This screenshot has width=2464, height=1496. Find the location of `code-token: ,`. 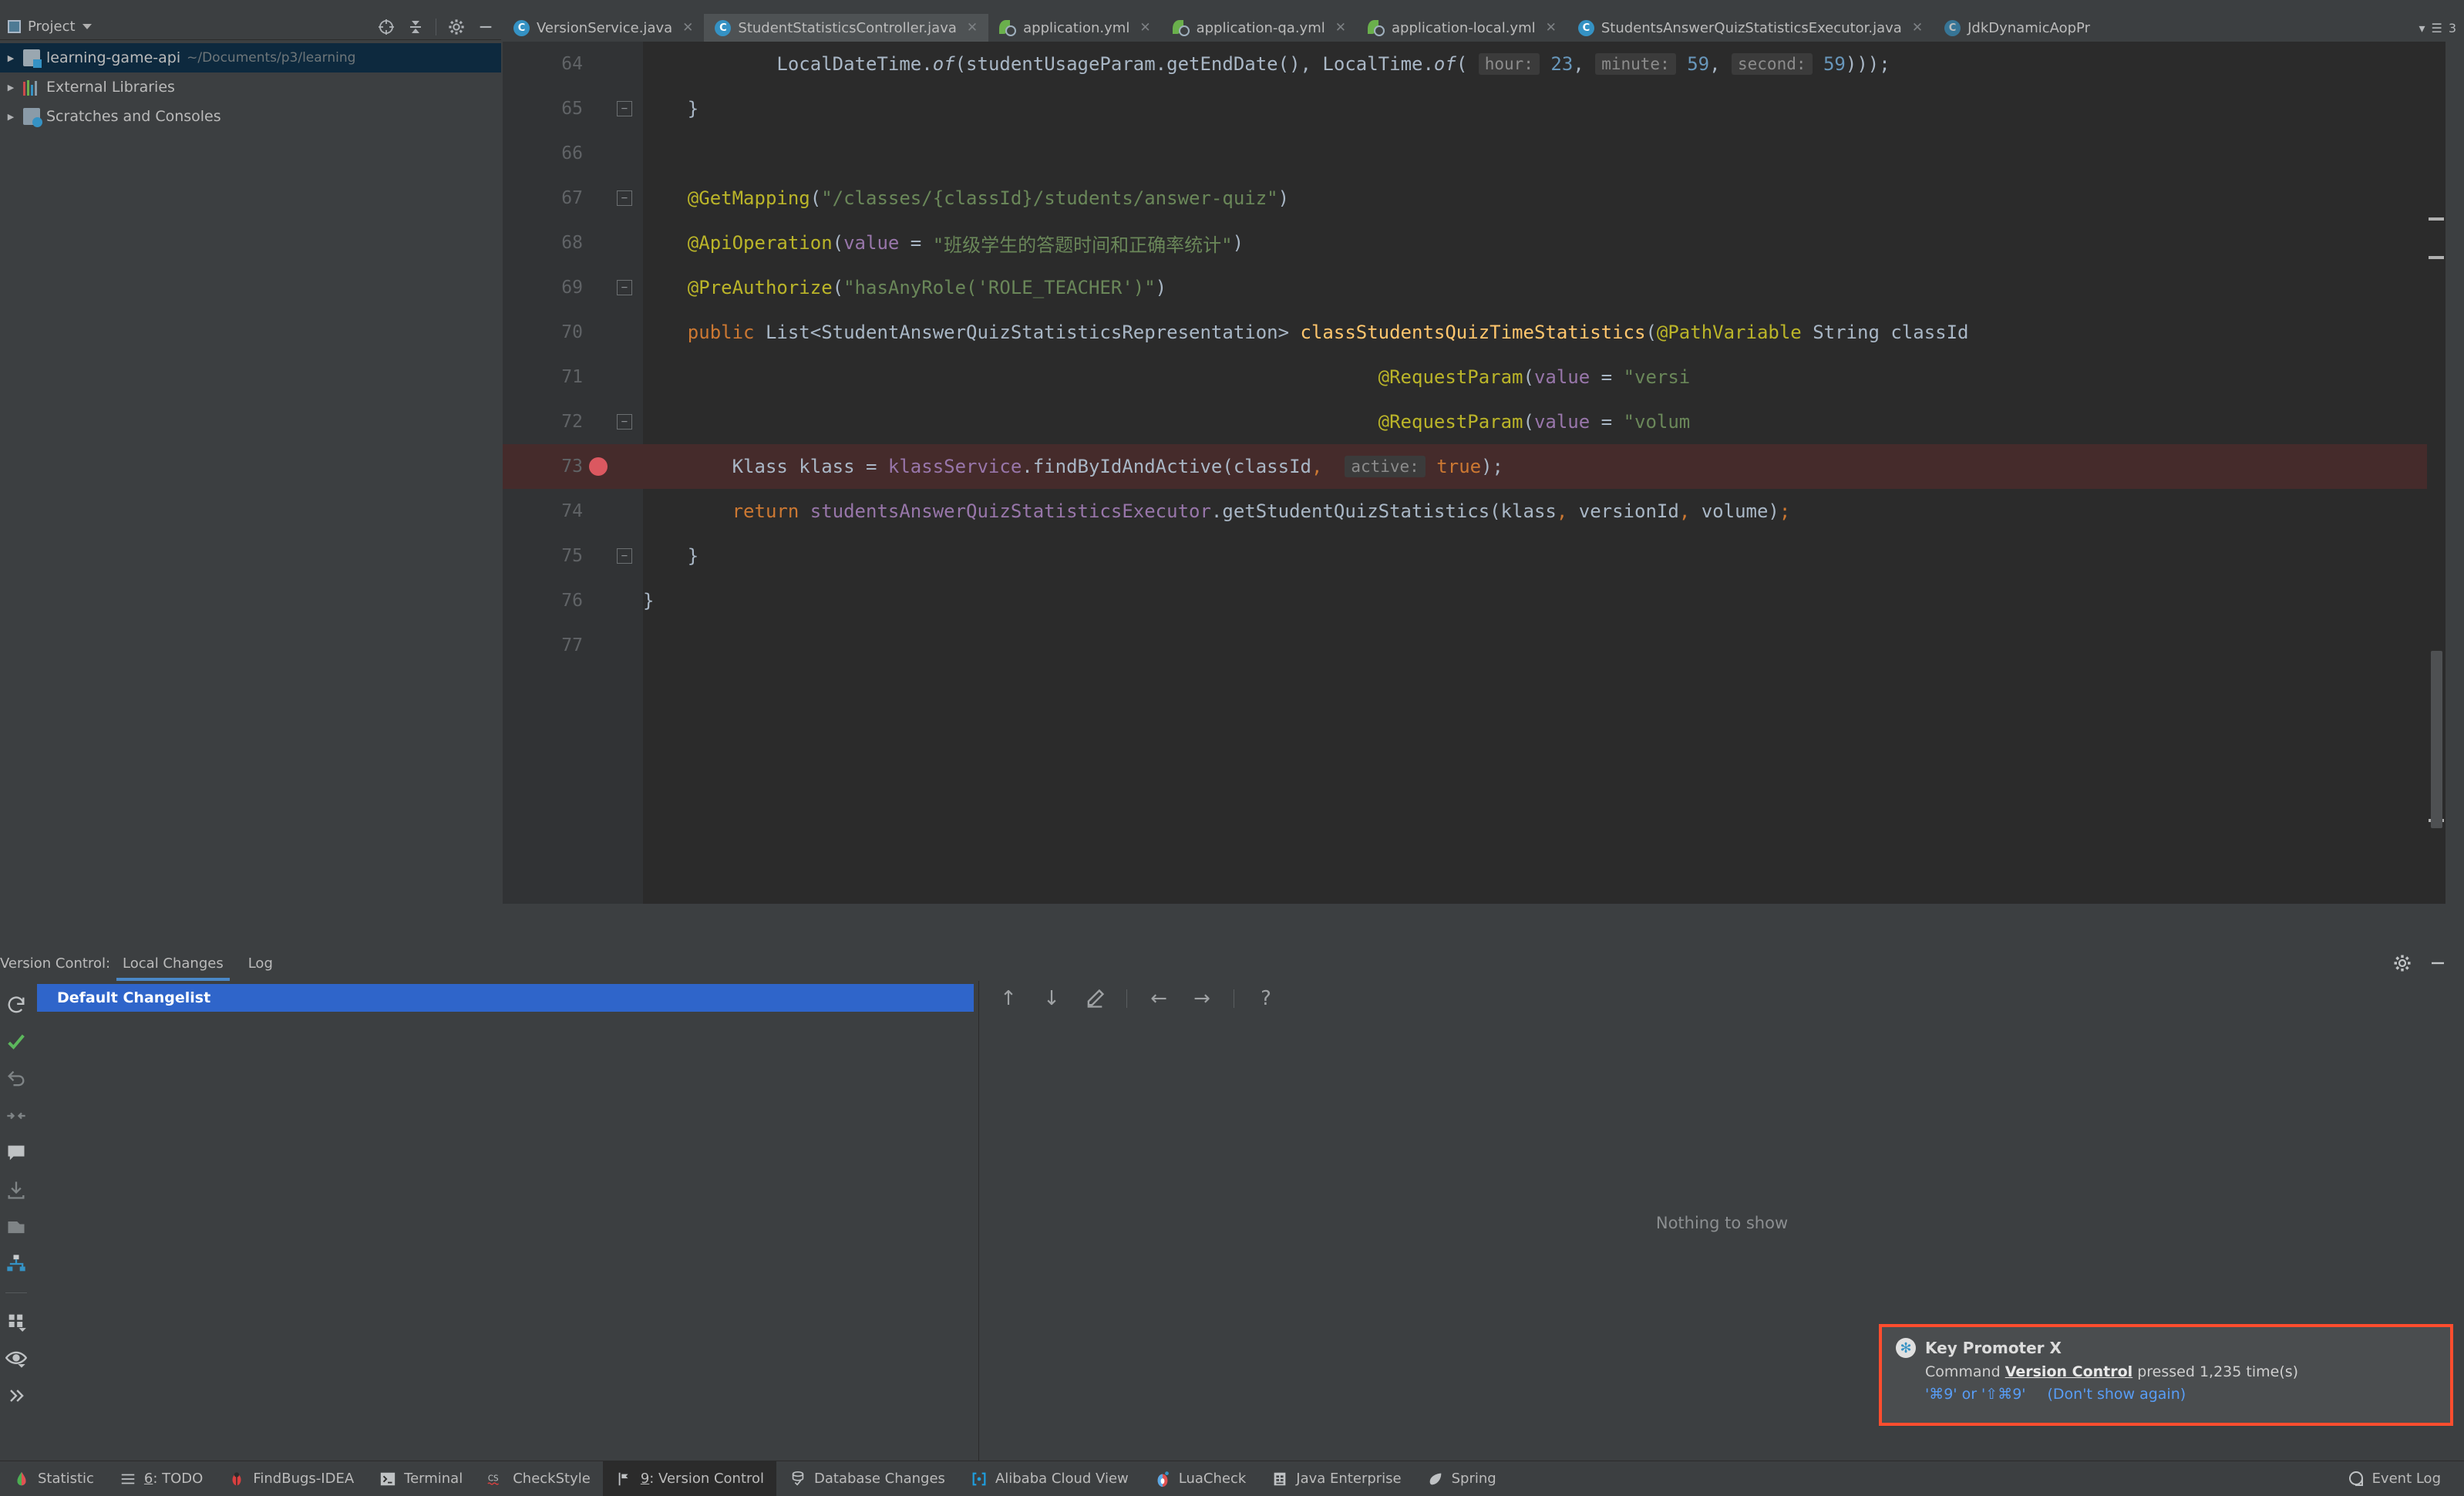

code-token: , is located at coordinates (1584, 64).